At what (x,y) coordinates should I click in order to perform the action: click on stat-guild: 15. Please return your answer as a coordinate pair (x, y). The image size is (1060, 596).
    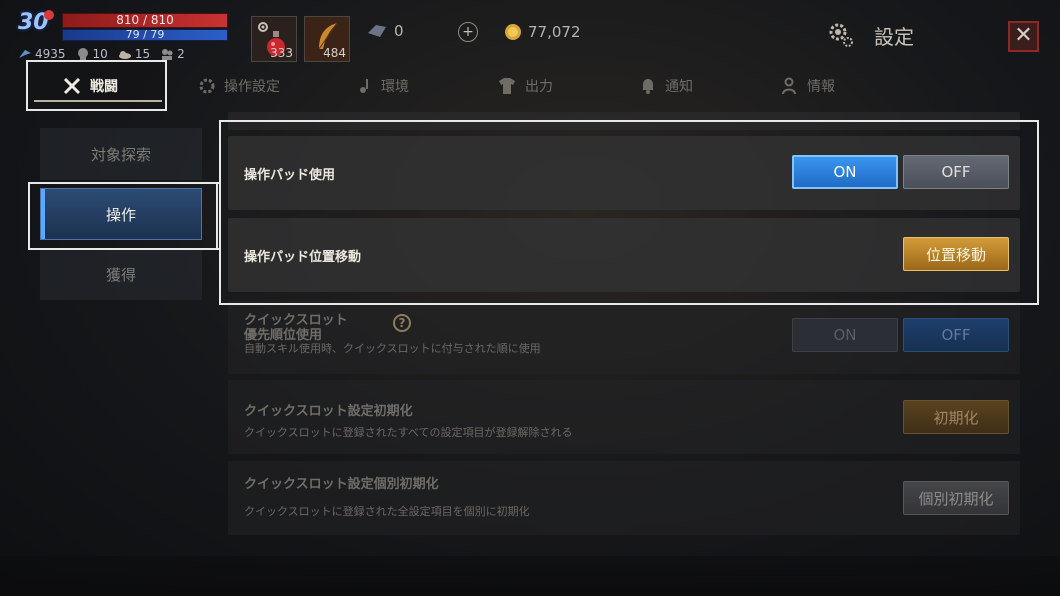
    Looking at the image, I should click on (134, 54).